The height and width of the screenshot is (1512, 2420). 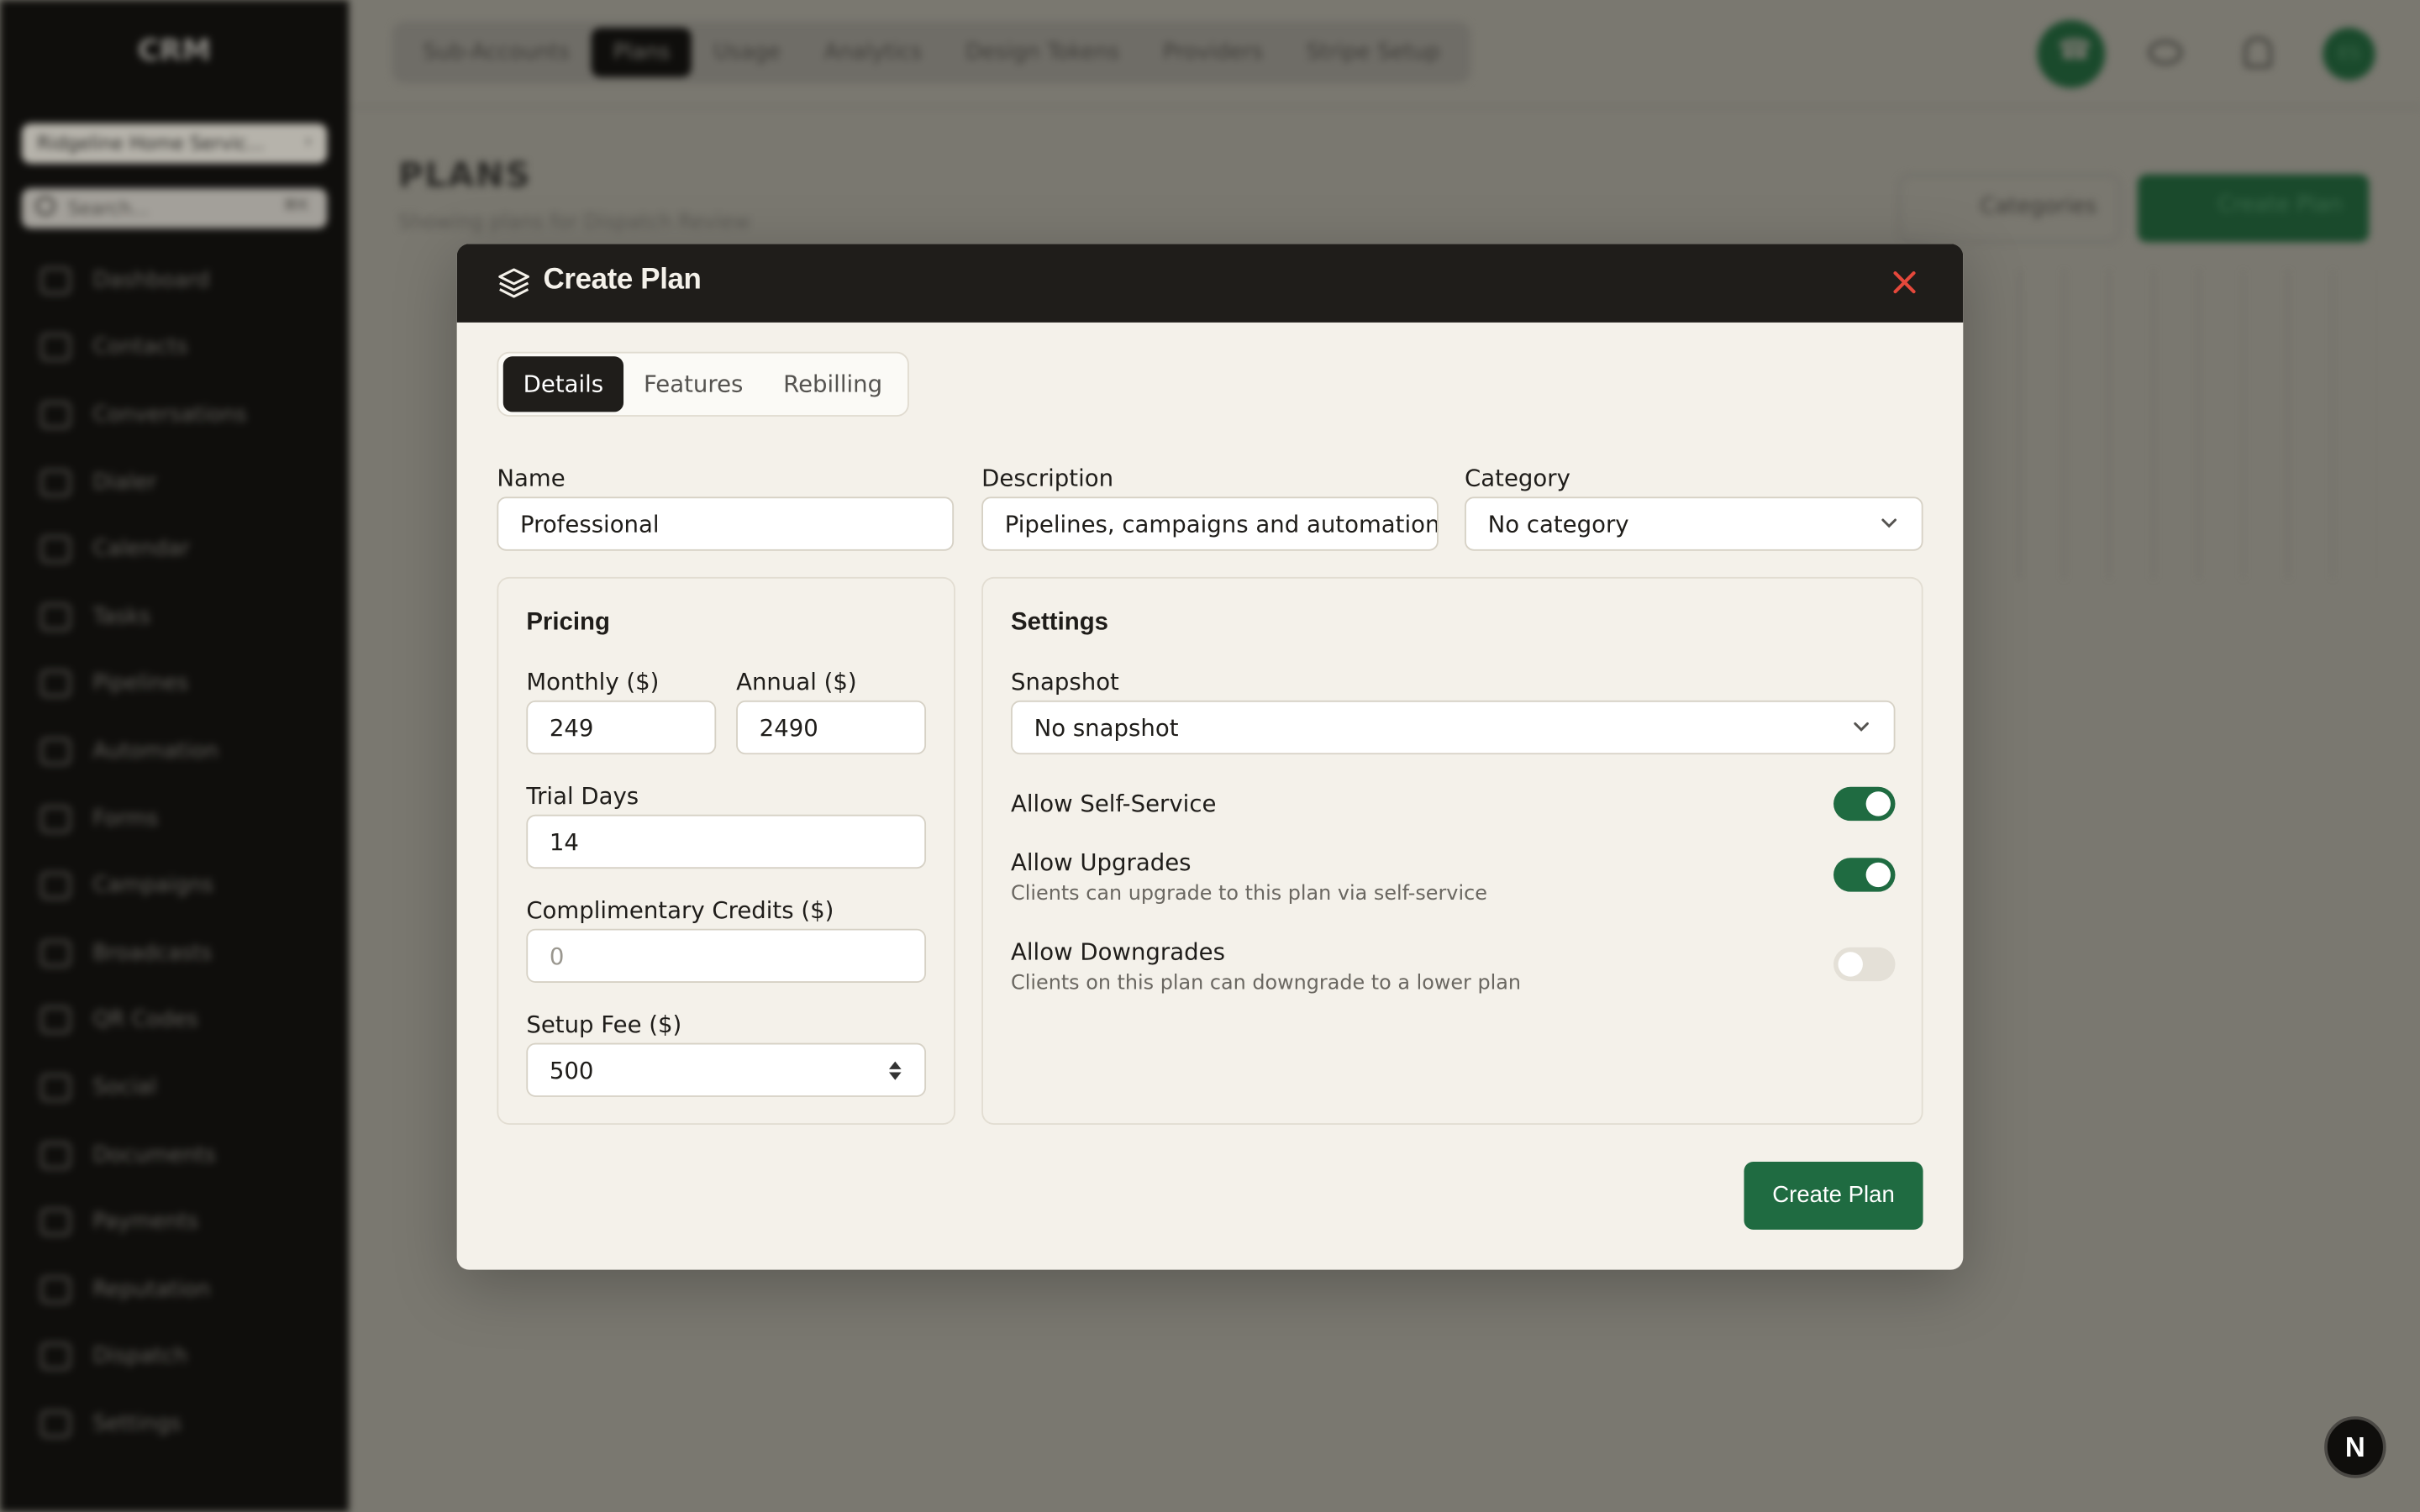 What do you see at coordinates (308, 141) in the screenshot?
I see `chevron-right-icon: ›` at bounding box center [308, 141].